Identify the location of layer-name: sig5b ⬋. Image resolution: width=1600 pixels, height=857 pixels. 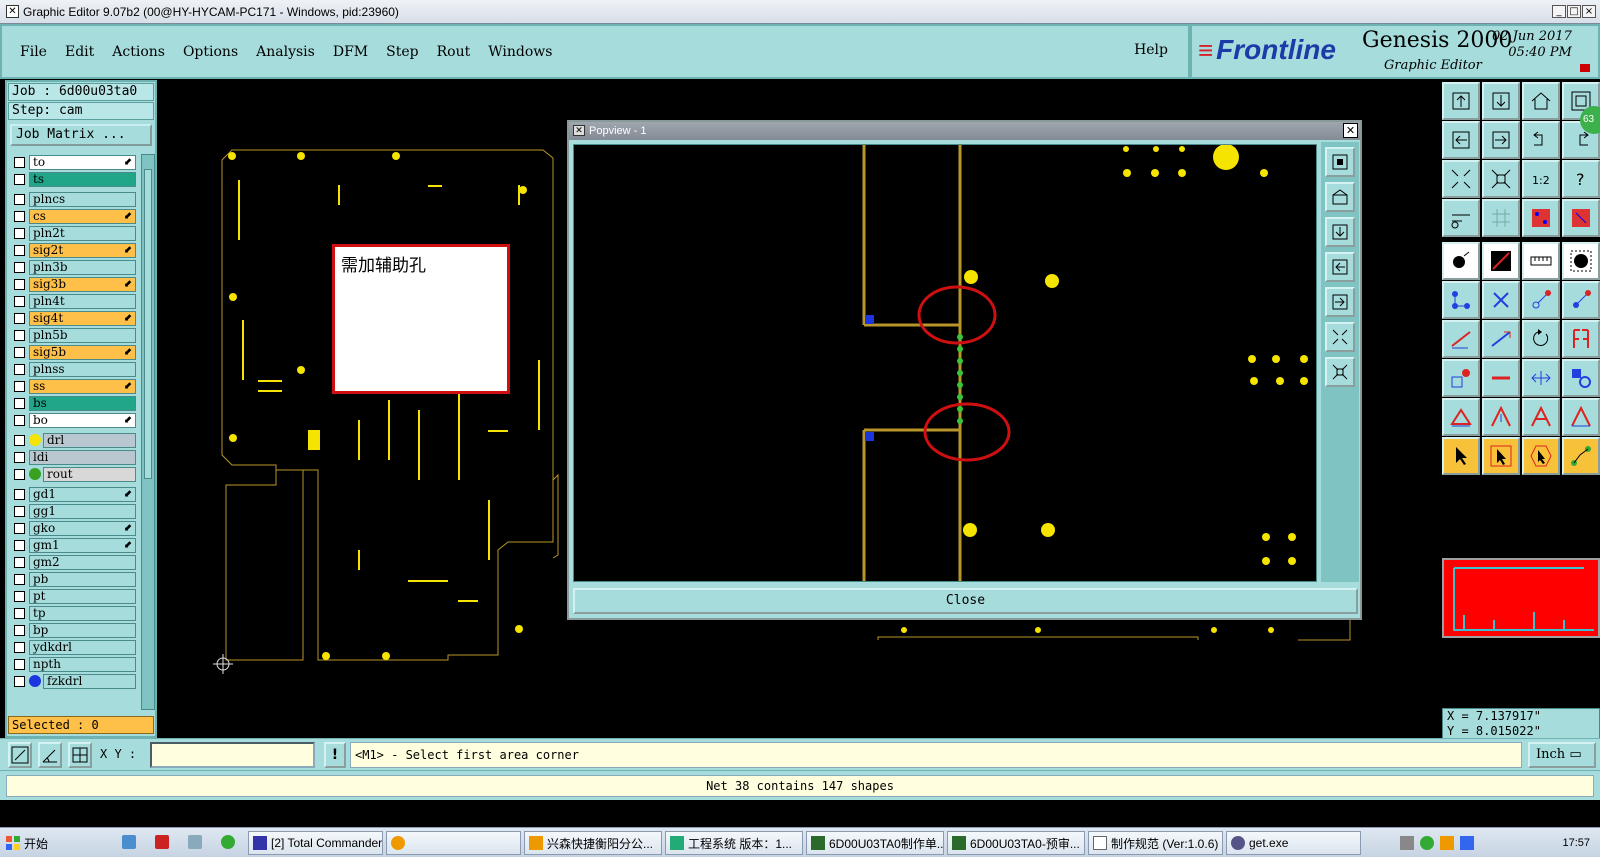
(82, 352).